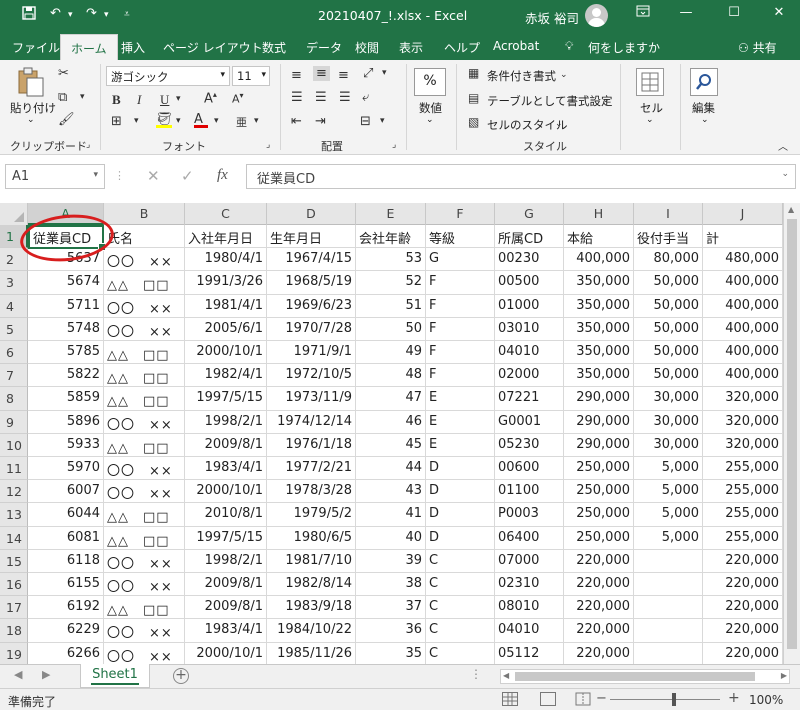 The image size is (800, 710). What do you see at coordinates (529, 561) in the screenshot?
I see `table-cell: 07000` at bounding box center [529, 561].